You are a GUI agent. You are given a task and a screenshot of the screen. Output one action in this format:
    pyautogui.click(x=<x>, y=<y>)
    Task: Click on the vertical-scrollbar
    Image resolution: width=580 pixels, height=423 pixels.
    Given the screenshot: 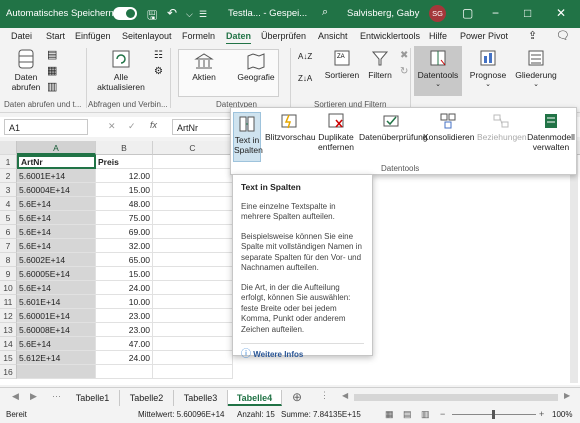 What is the action you would take?
    pyautogui.click(x=574, y=269)
    